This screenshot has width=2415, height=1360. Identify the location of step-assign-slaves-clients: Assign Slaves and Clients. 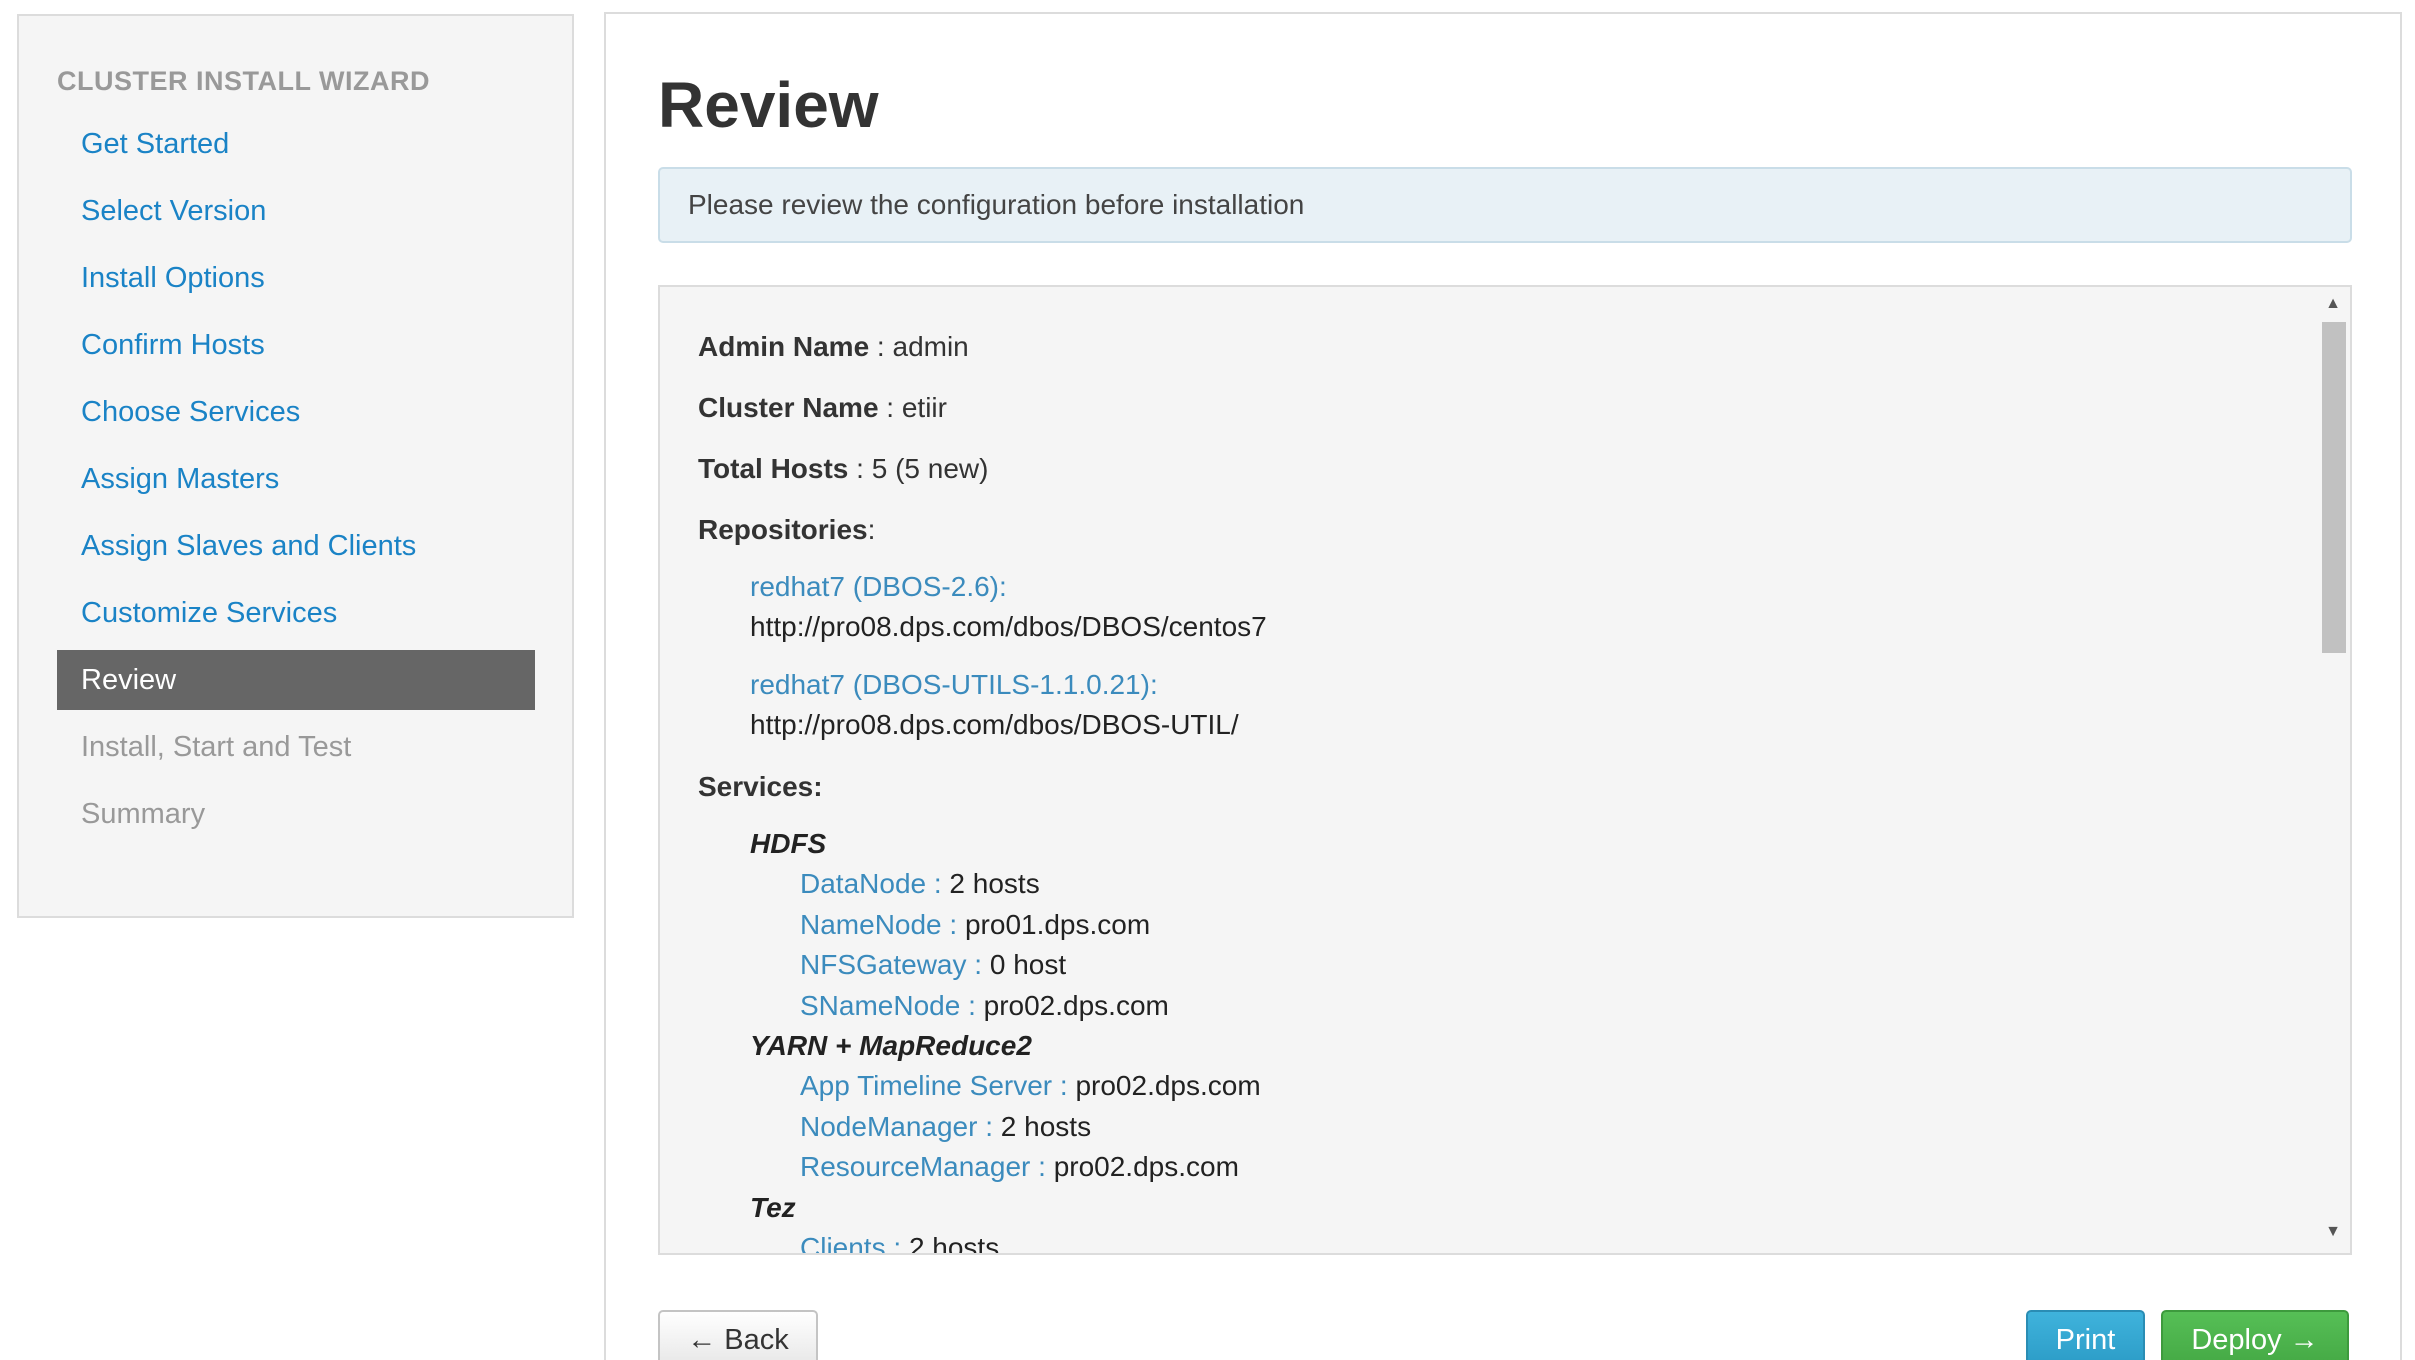
(296, 549).